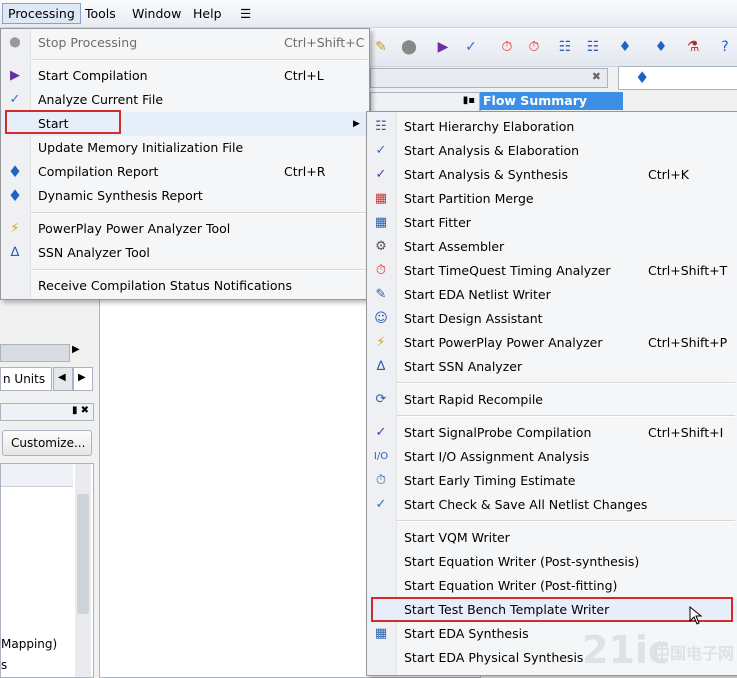  What do you see at coordinates (686, 432) in the screenshot?
I see `item-shortcut: Ctrl+Shift+I` at bounding box center [686, 432].